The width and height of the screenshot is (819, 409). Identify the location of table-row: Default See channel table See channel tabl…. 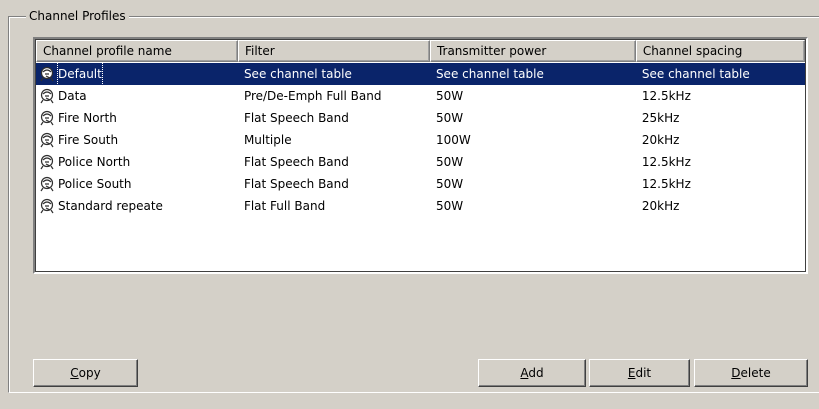
(420, 74).